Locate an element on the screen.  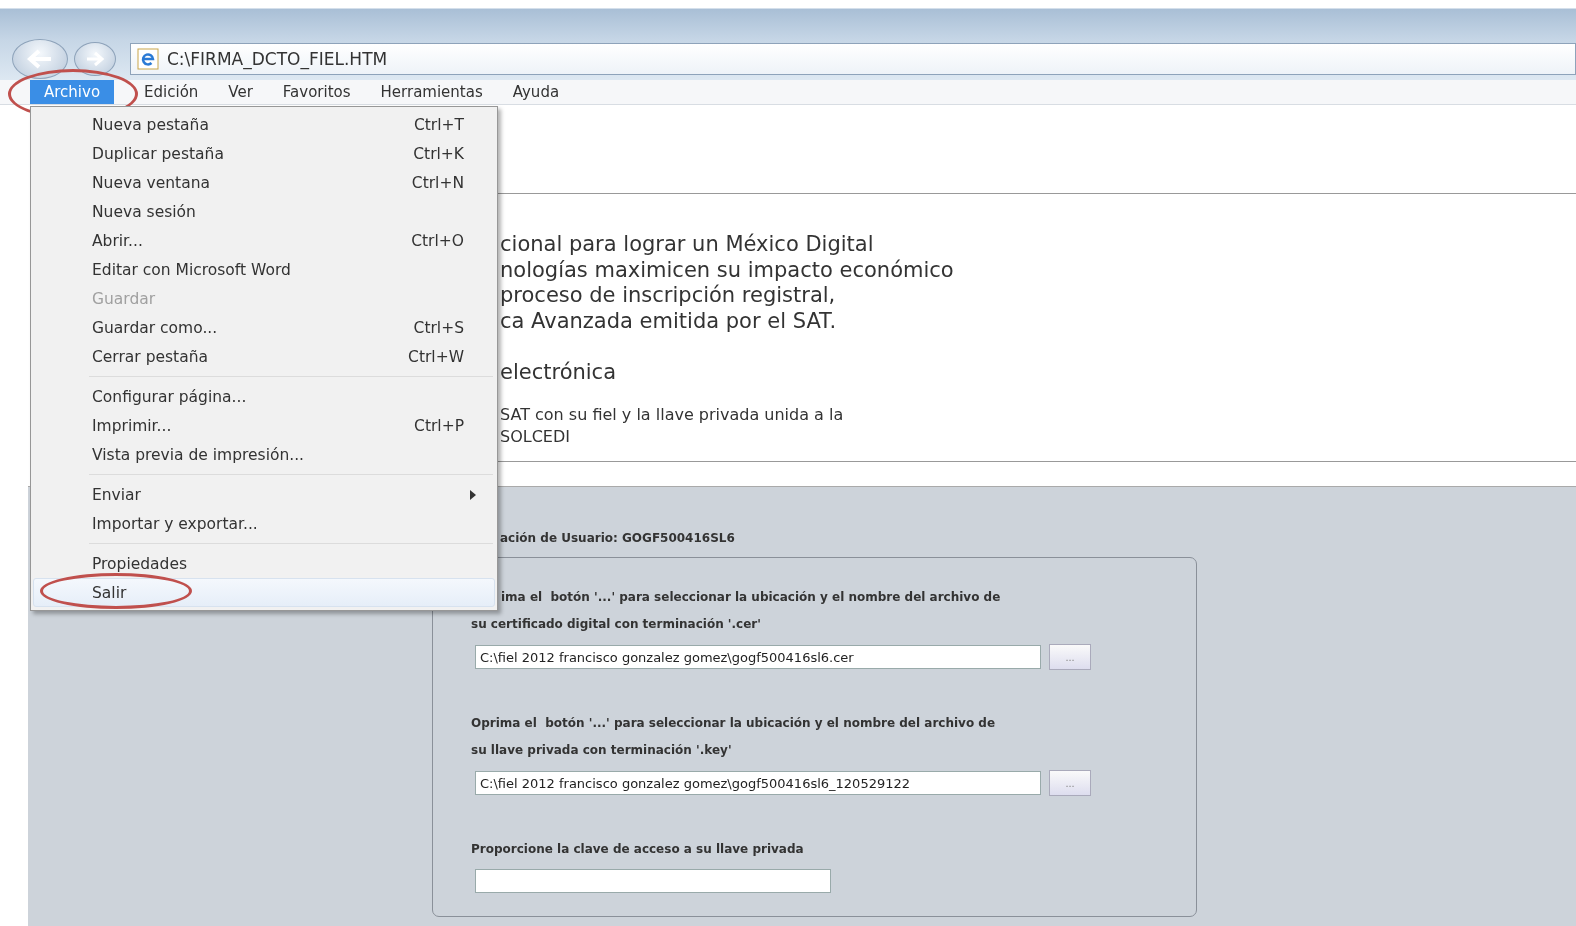
field-label: Oprima el botón '...' para seleccionar la ubicación y el nombre del archivo de is located at coordinates (734, 723).